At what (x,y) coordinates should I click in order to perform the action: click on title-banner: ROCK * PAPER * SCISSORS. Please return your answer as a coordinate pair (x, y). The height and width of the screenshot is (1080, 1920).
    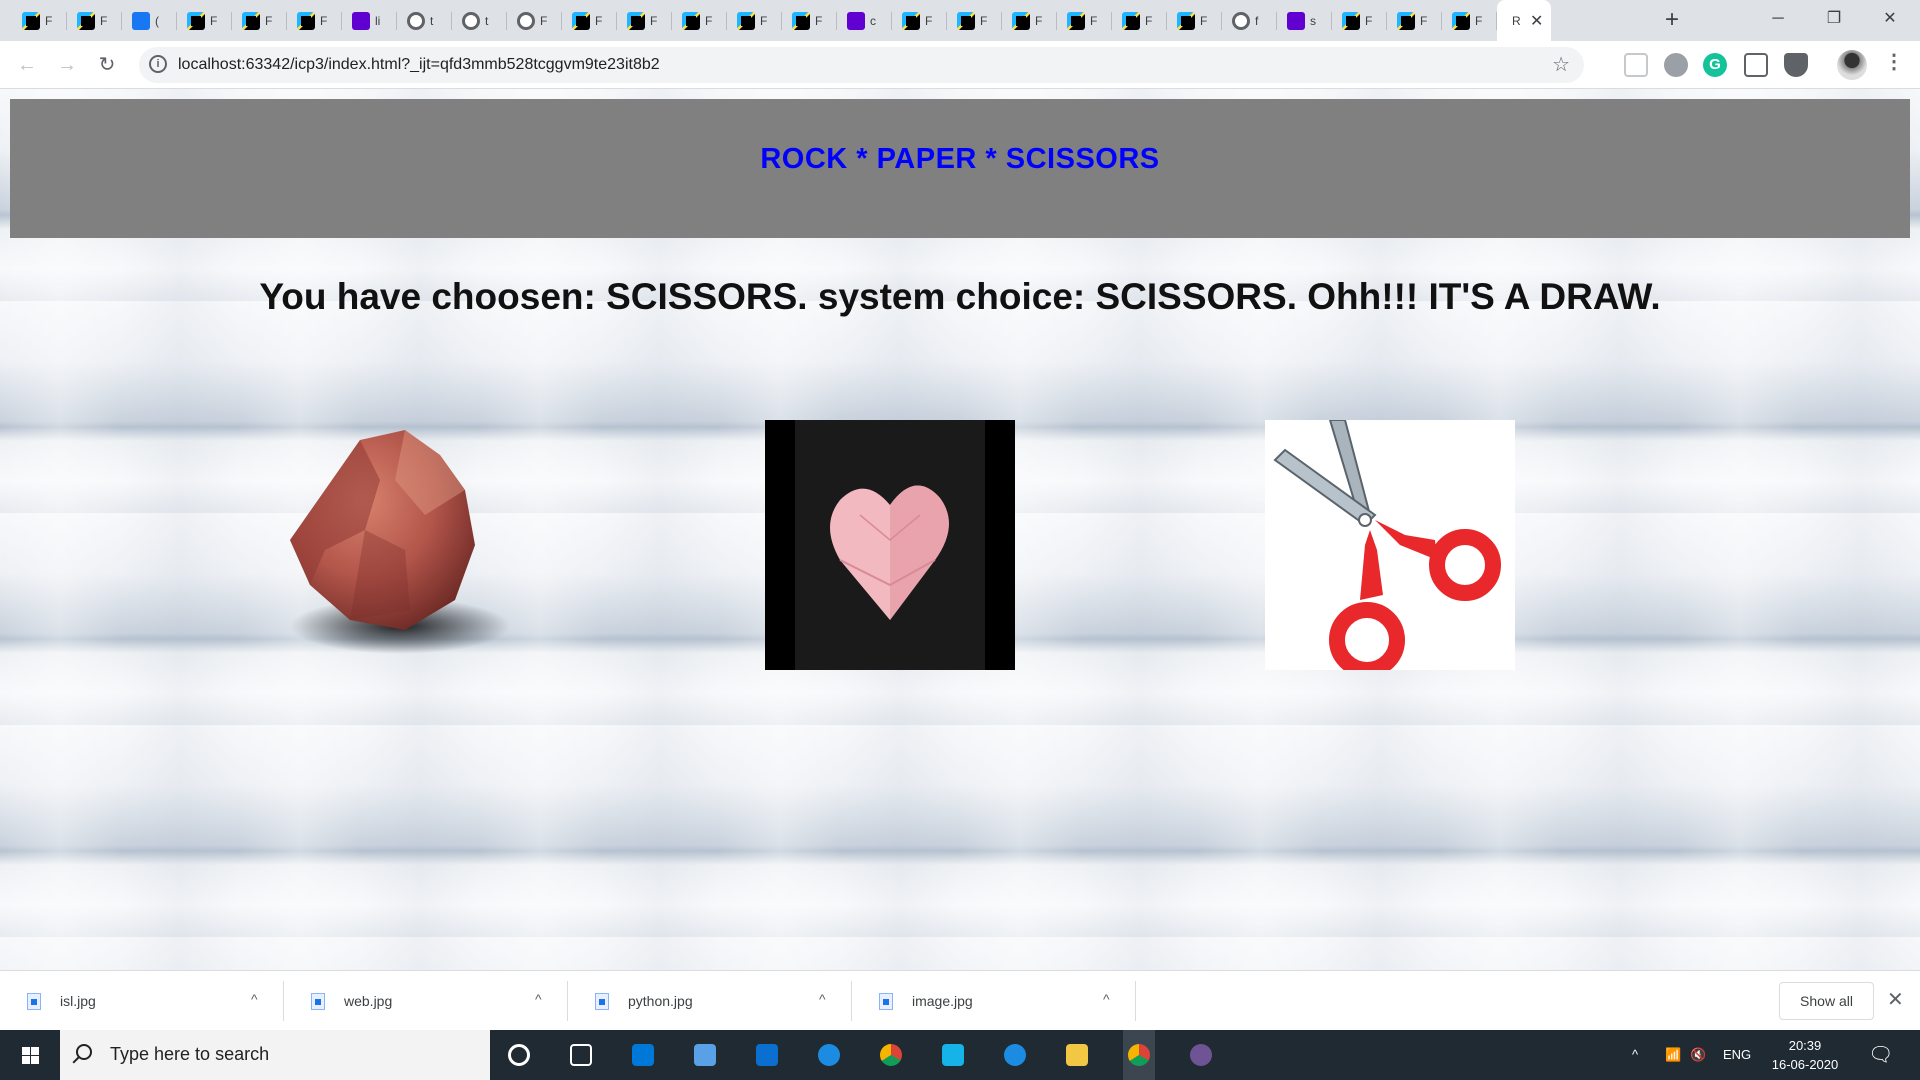
    Looking at the image, I should click on (960, 168).